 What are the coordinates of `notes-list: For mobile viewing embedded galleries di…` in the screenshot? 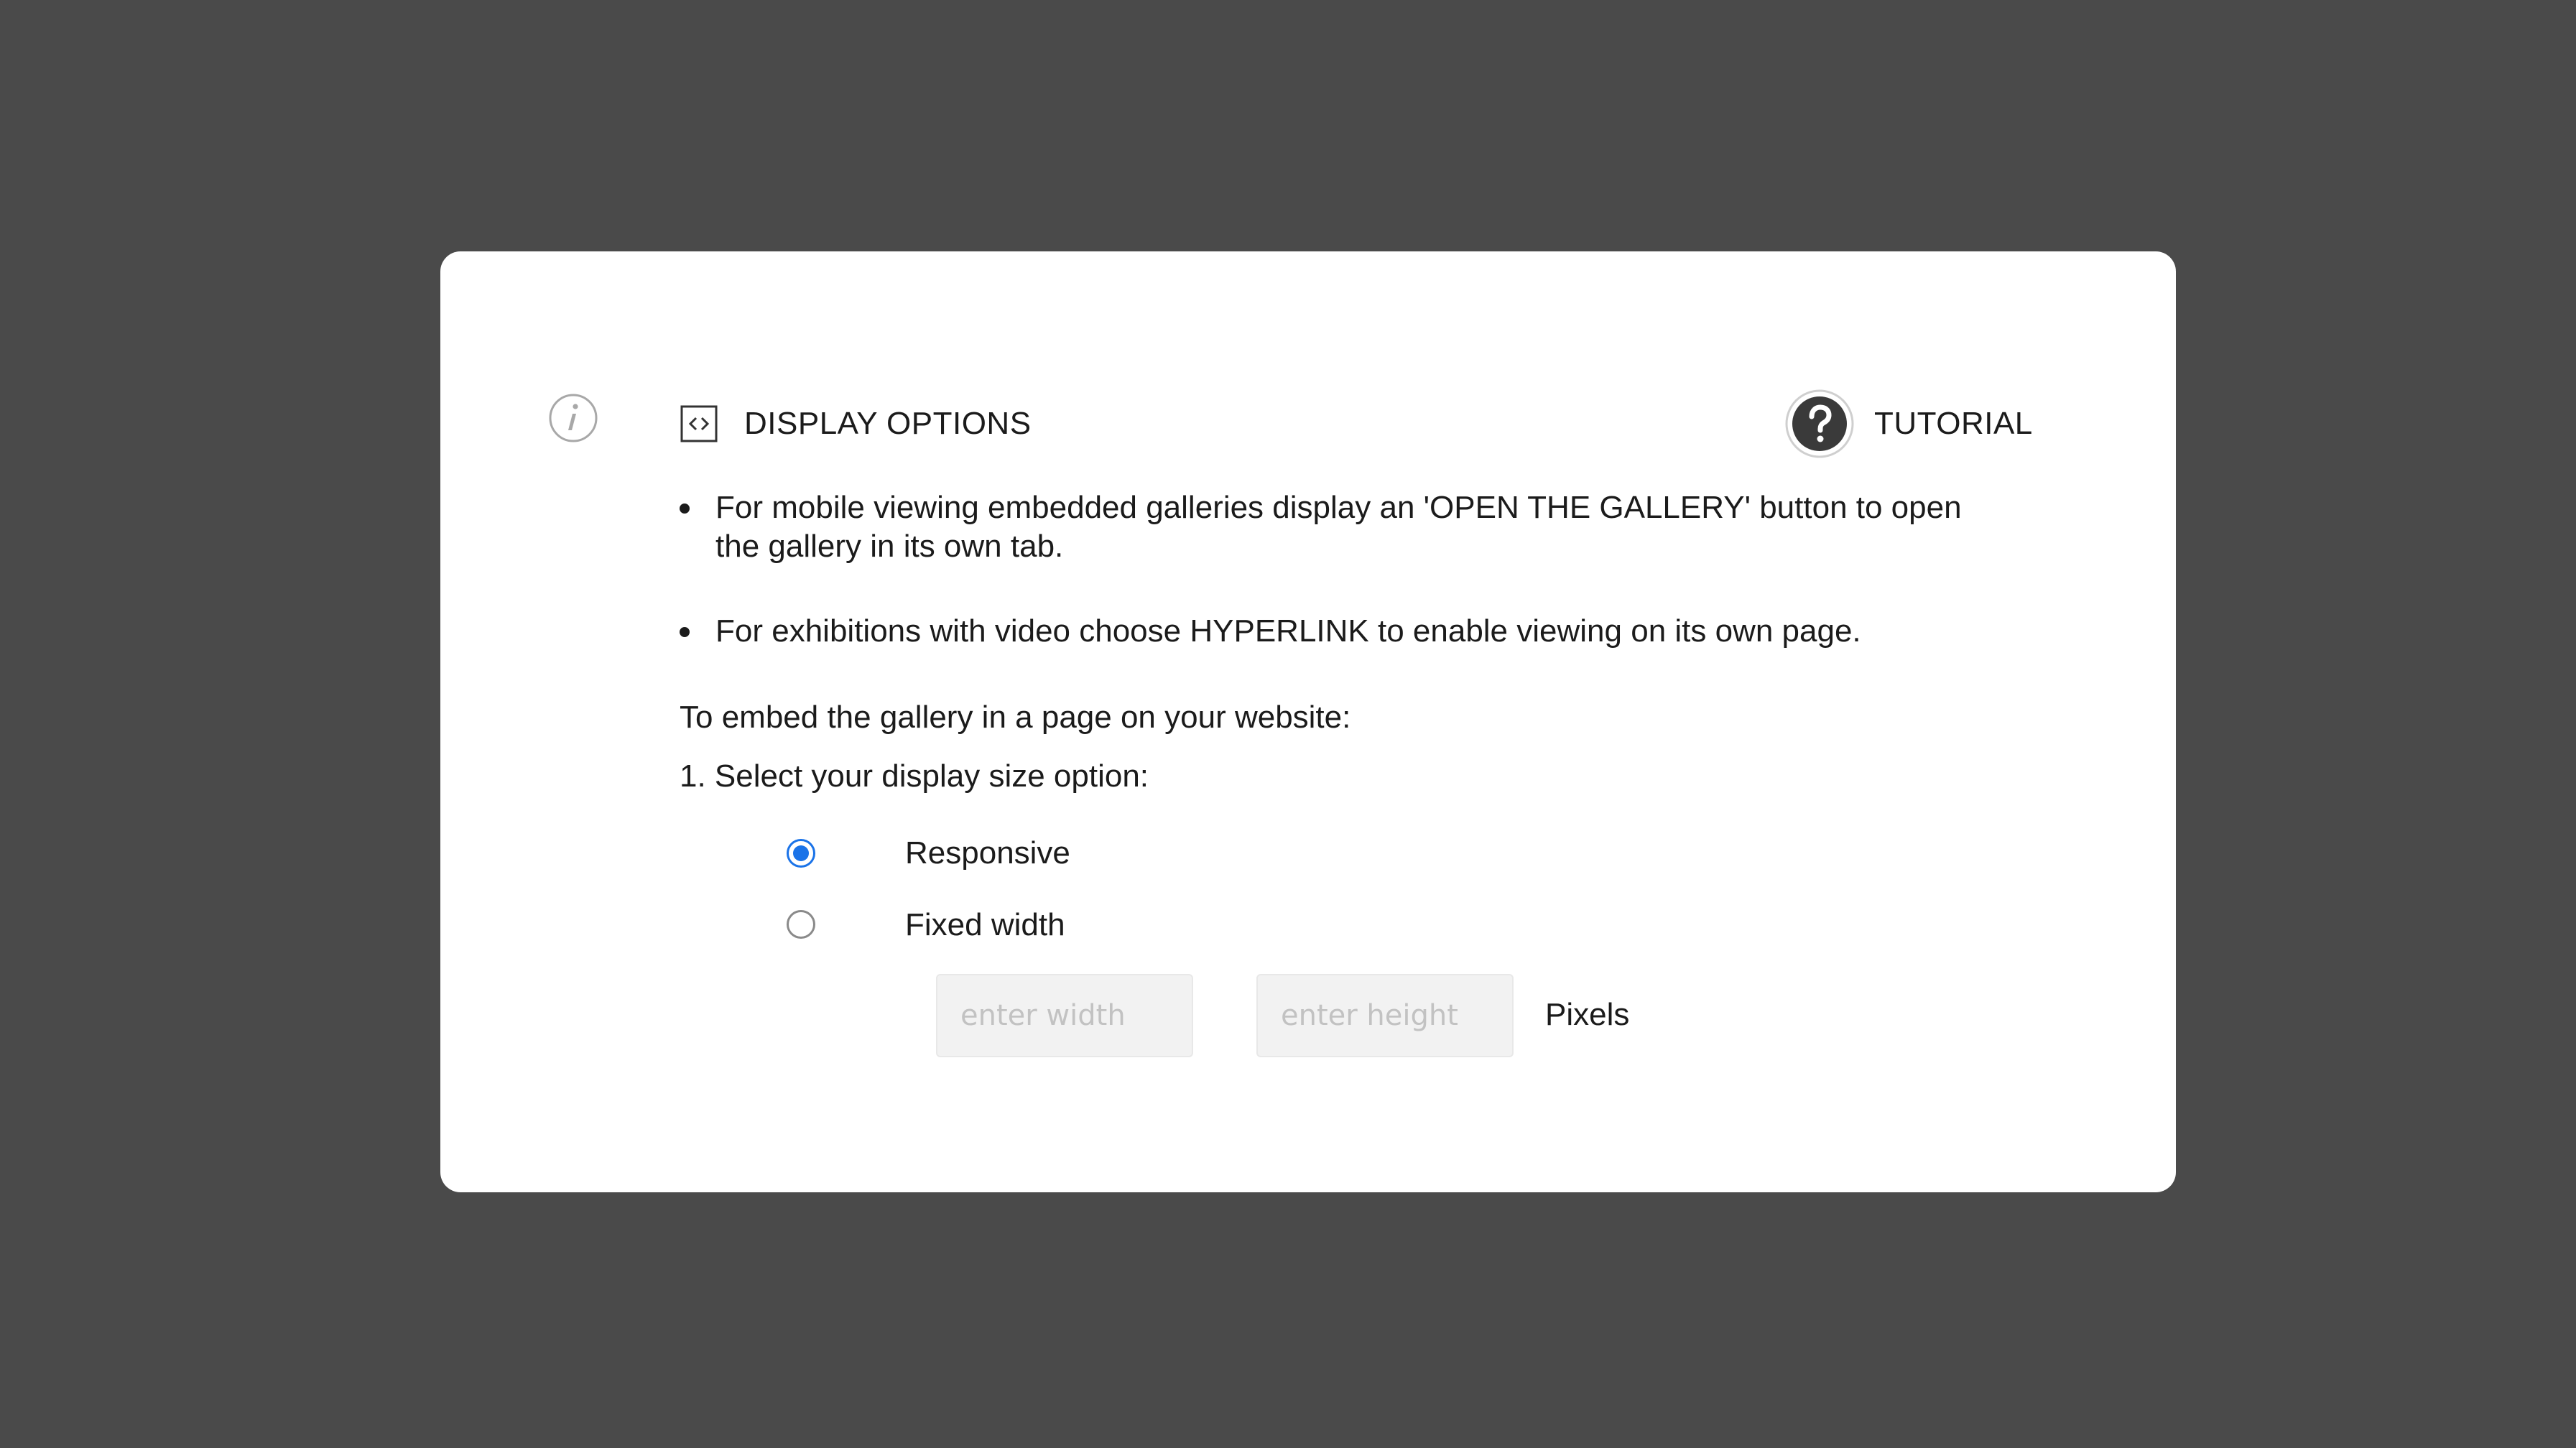 It's located at (1326, 569).